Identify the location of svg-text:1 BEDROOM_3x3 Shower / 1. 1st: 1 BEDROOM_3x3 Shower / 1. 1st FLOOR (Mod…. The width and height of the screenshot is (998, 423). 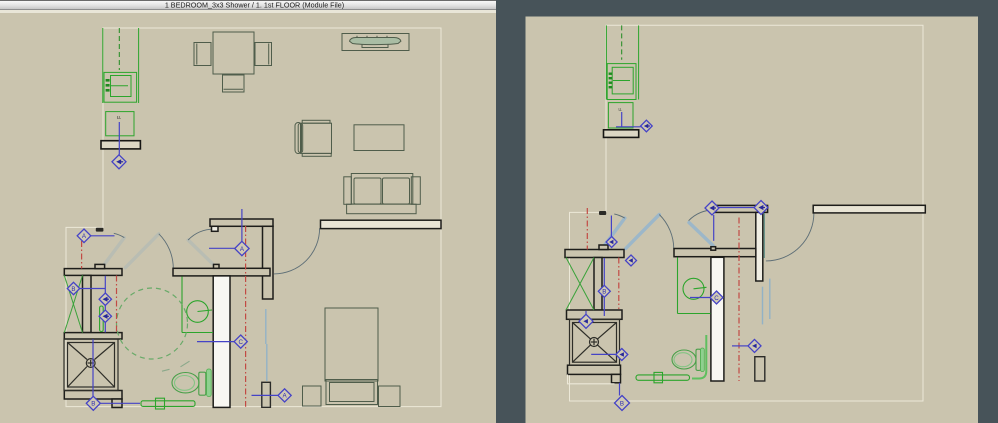
(254, 5).